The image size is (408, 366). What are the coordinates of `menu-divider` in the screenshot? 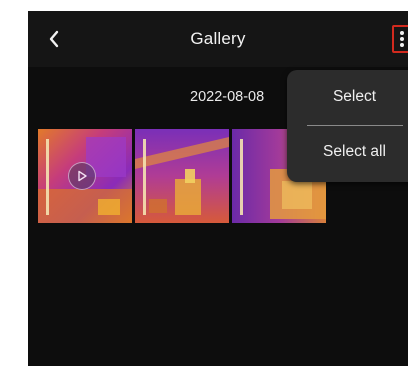 It's located at (355, 125).